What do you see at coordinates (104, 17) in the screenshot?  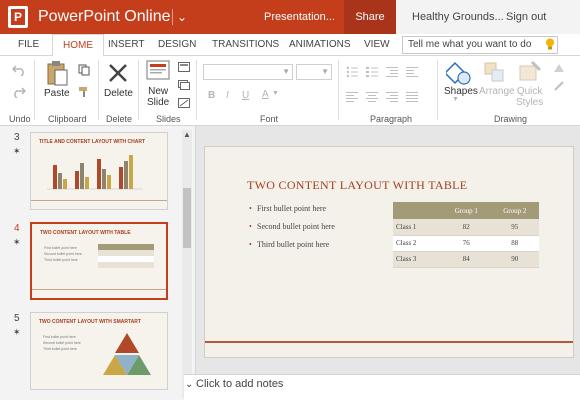 I see `app-title: PowerPoint Online` at bounding box center [104, 17].